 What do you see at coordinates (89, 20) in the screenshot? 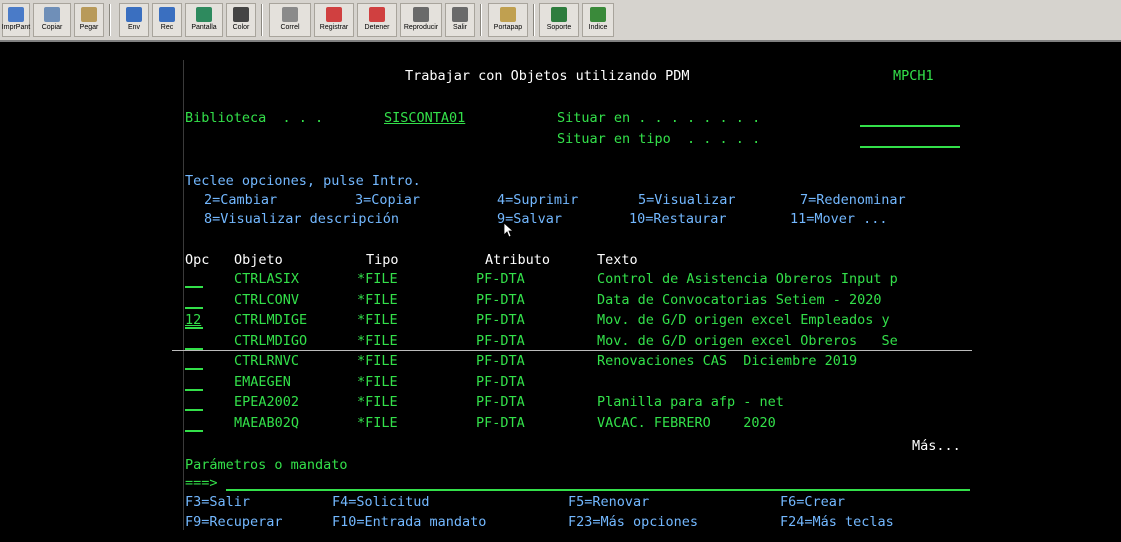
I see `toolbar-button-pegar: Pegar` at bounding box center [89, 20].